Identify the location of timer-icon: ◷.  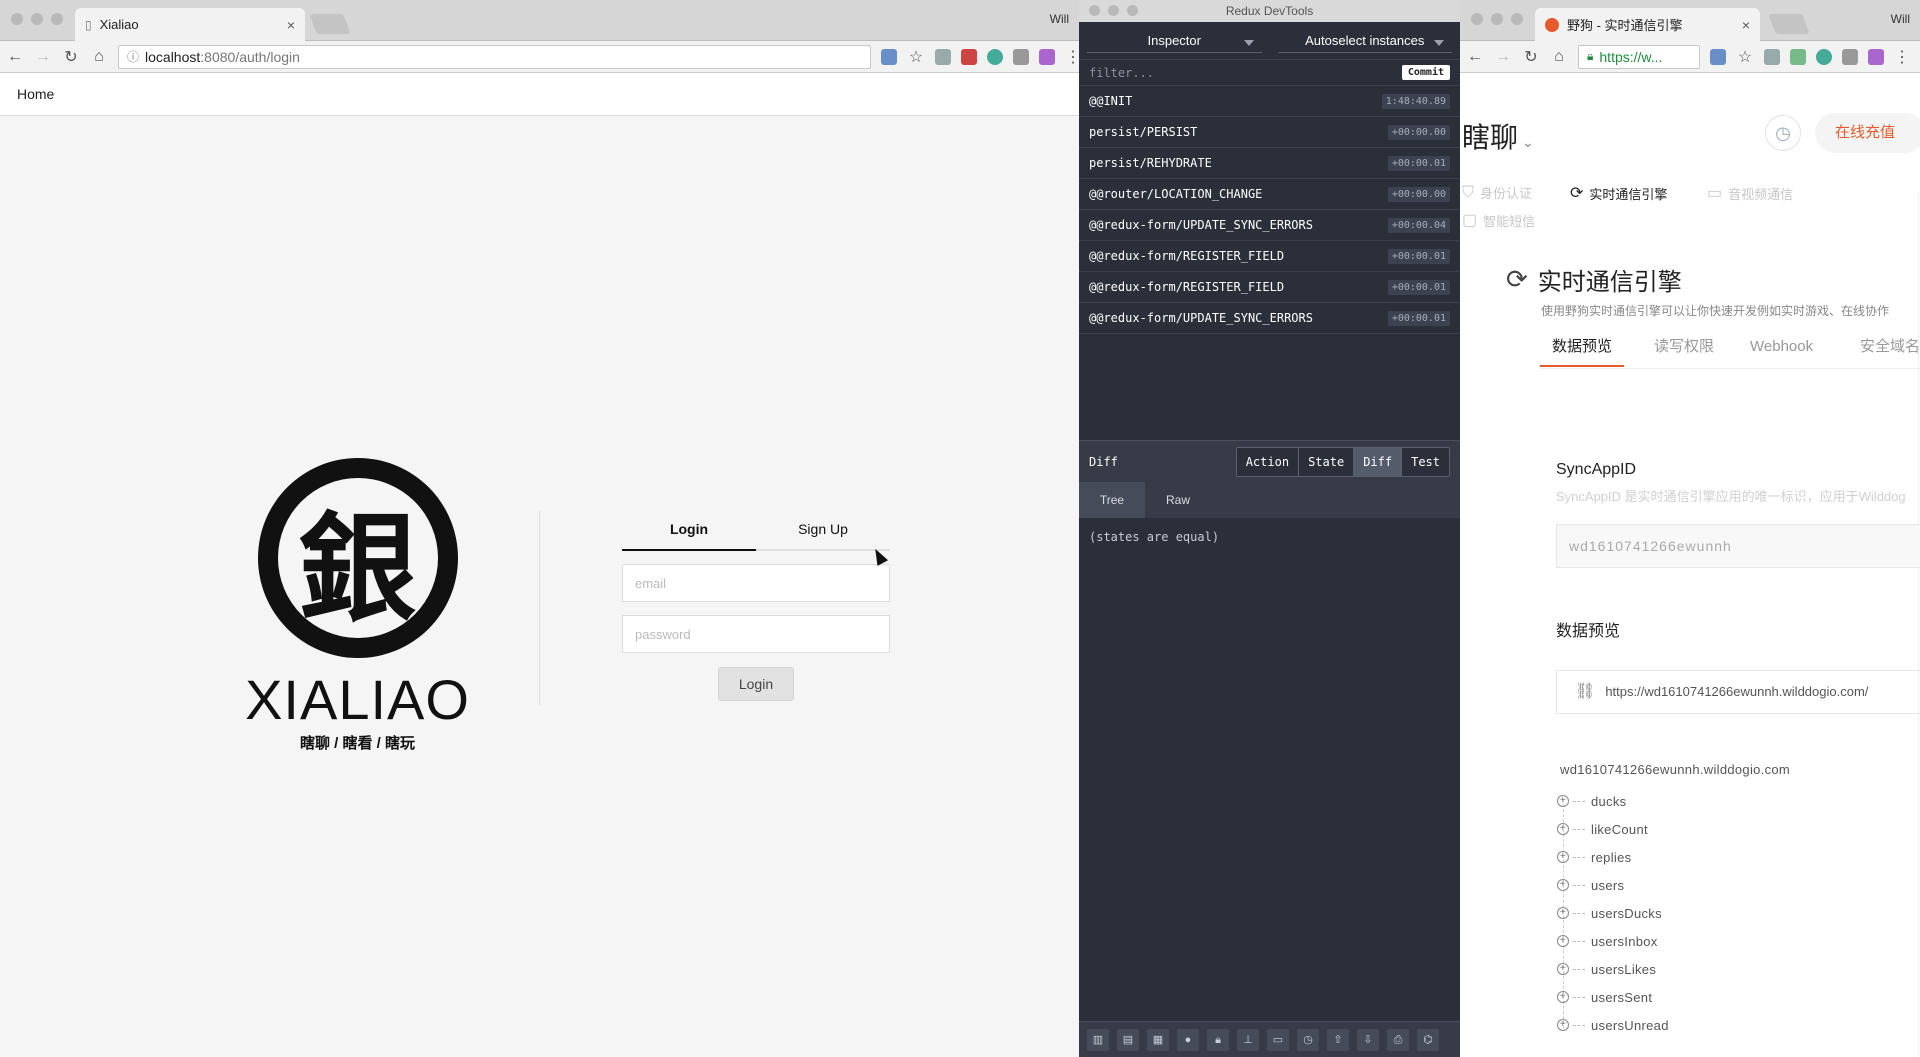
(1308, 1039).